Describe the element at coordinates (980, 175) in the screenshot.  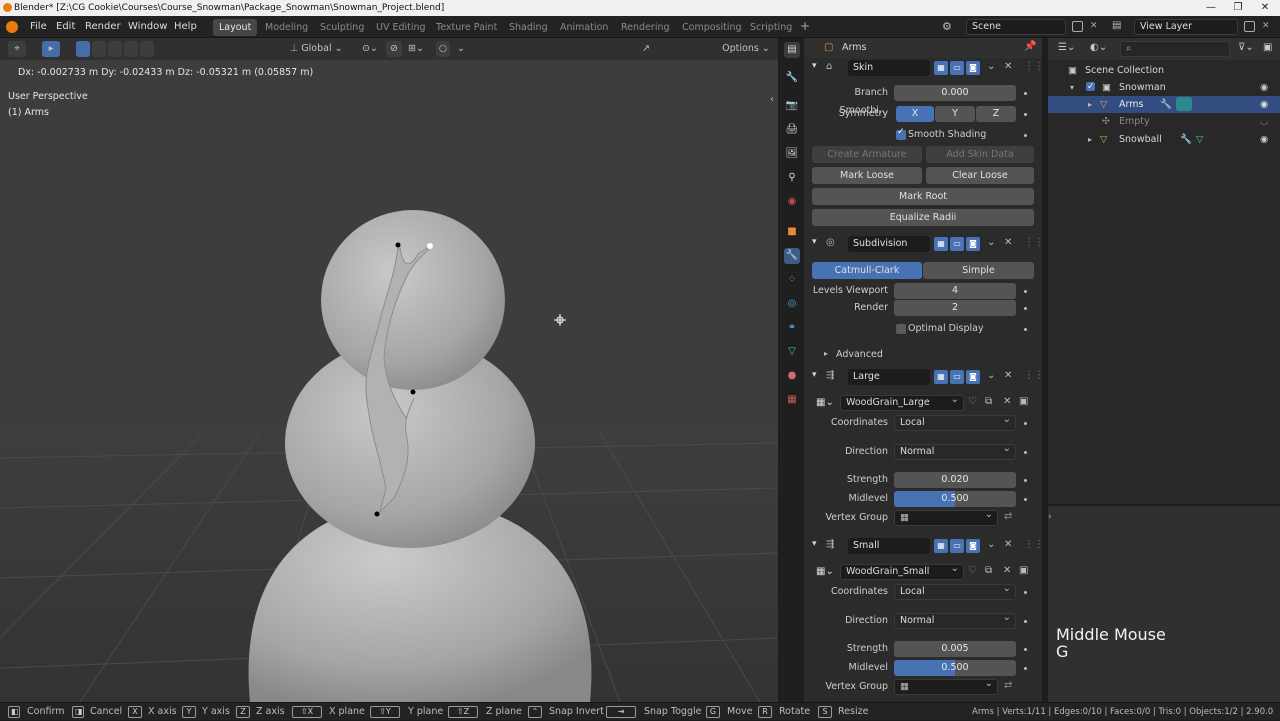
I see `clear-loose-button: Clear Loose` at that location.